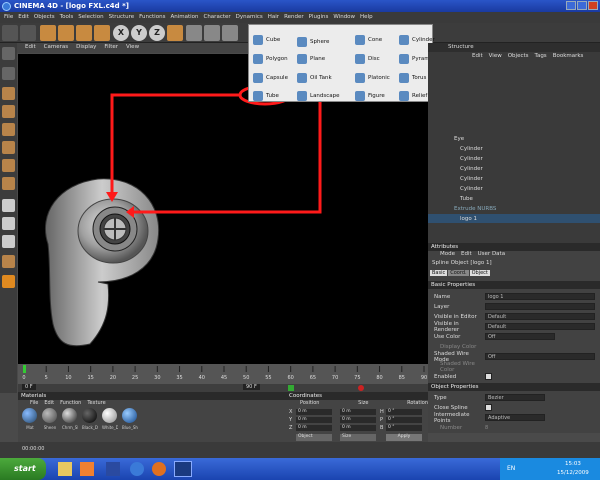  What do you see at coordinates (318, 96) in the screenshot?
I see `primitive-landscape: Landscape` at bounding box center [318, 96].